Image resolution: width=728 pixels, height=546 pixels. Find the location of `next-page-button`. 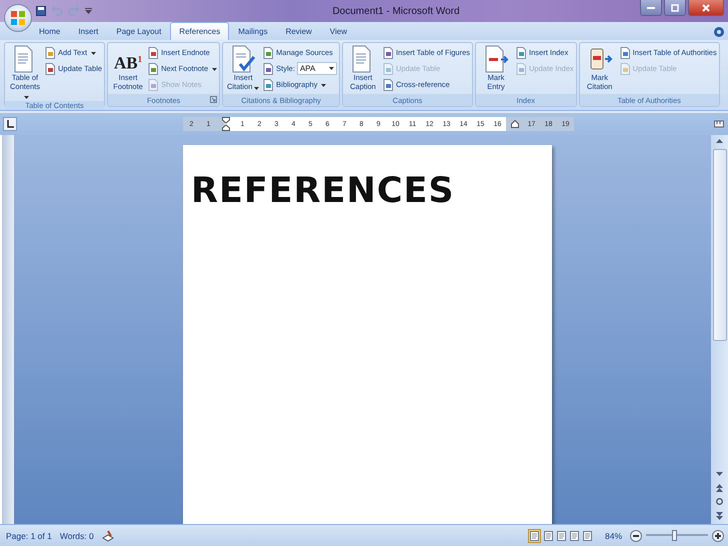

next-page-button is located at coordinates (719, 515).